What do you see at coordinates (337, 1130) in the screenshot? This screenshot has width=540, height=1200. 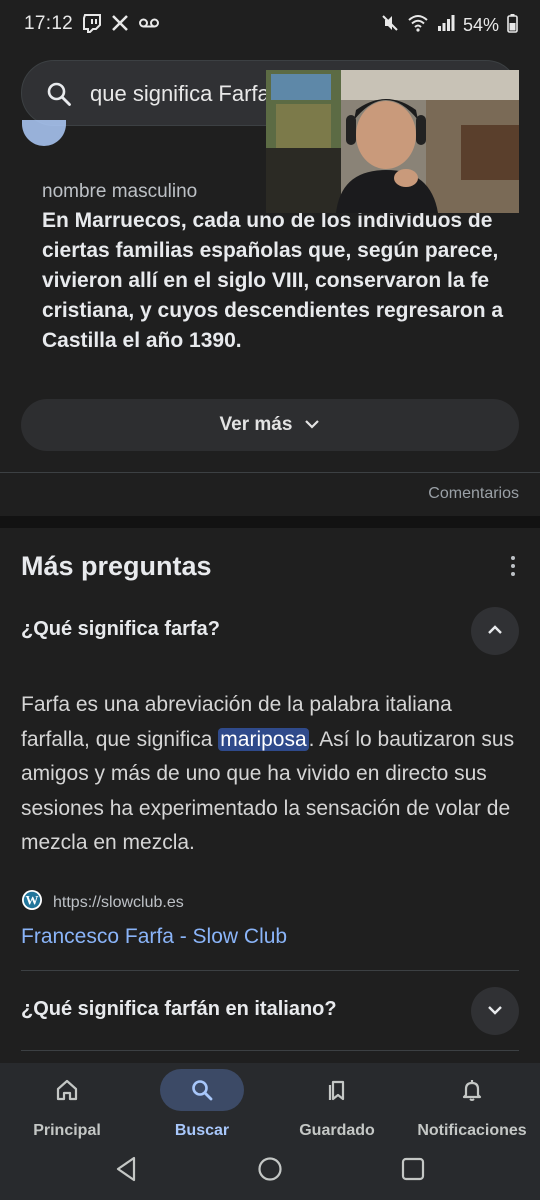 I see `nav-label: Guardado` at bounding box center [337, 1130].